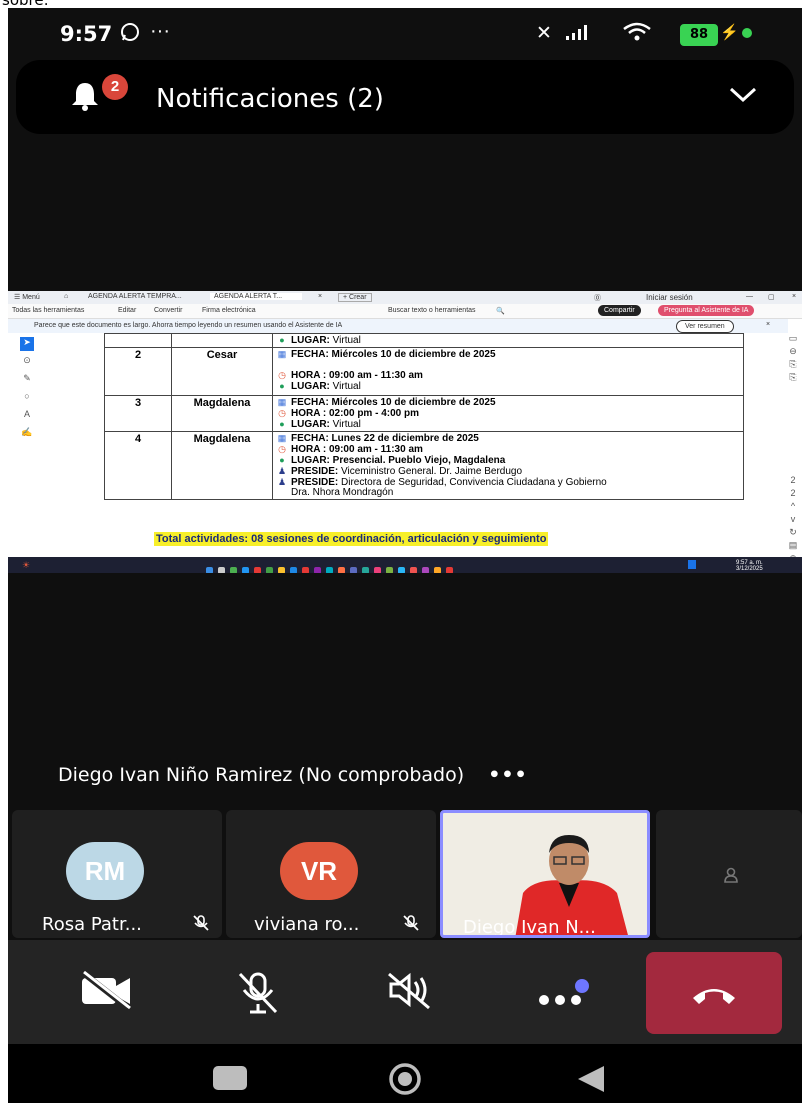 The image size is (802, 1103). I want to click on maximize-icon: ▢, so click(771, 297).